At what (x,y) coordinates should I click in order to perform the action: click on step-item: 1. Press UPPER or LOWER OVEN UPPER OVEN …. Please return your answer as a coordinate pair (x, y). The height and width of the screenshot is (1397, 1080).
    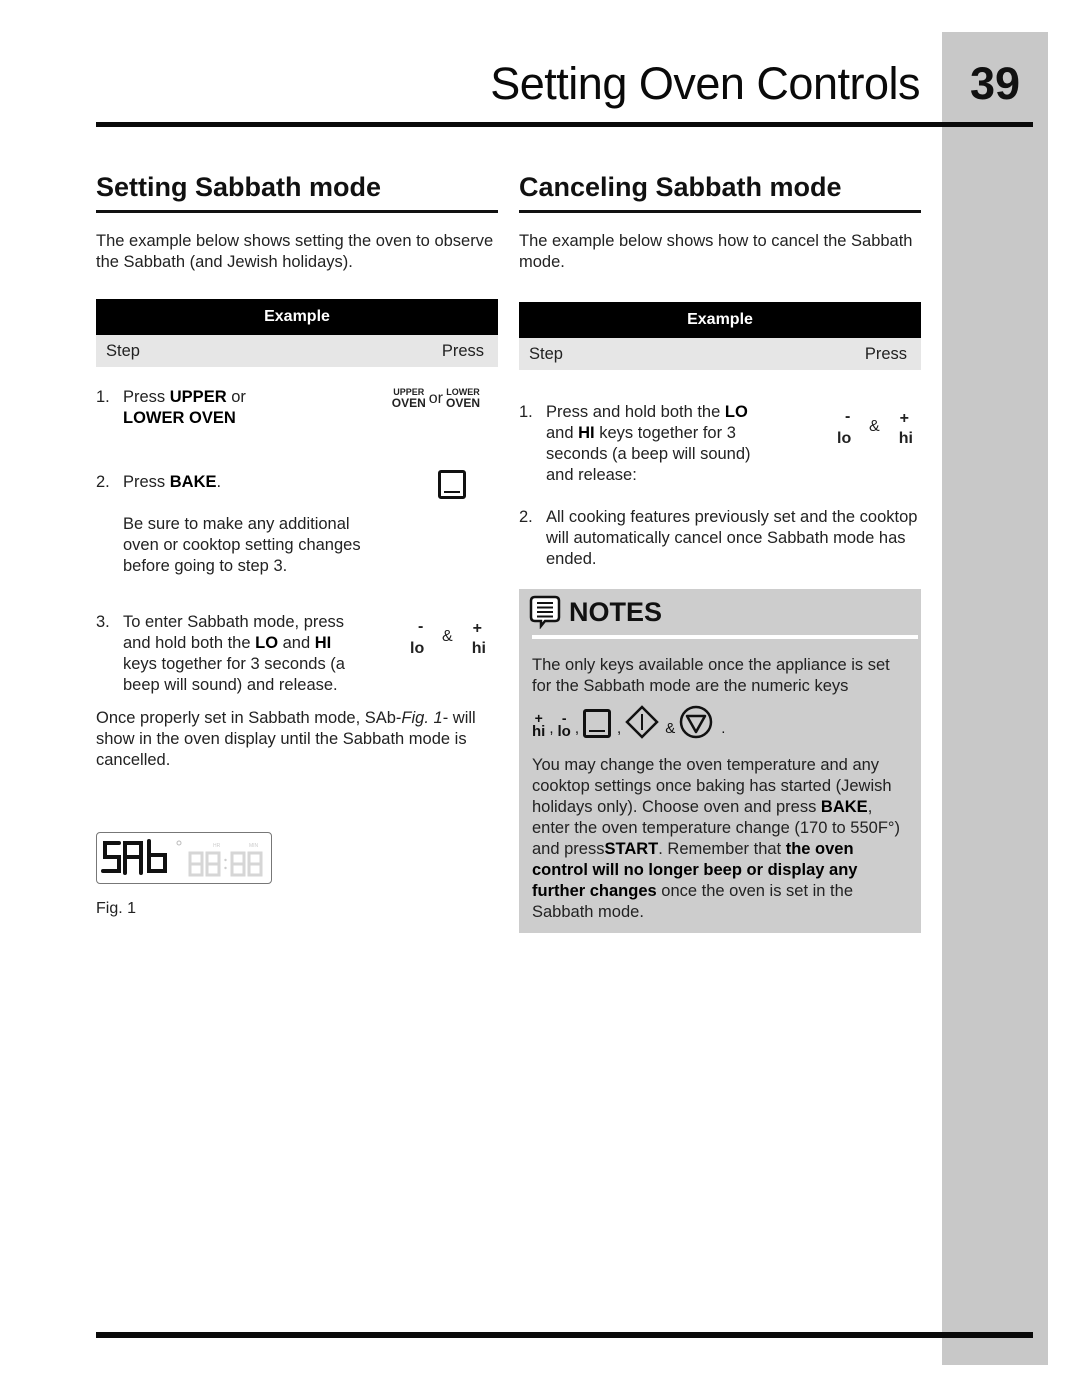
    Looking at the image, I should click on (297, 408).